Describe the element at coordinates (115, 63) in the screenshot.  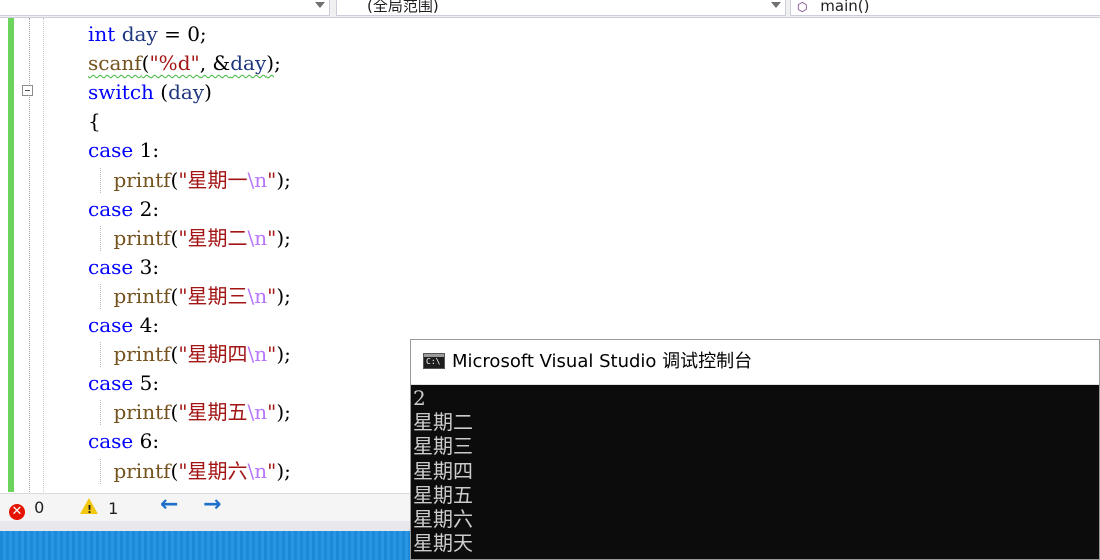
I see `code-token: scanf` at that location.